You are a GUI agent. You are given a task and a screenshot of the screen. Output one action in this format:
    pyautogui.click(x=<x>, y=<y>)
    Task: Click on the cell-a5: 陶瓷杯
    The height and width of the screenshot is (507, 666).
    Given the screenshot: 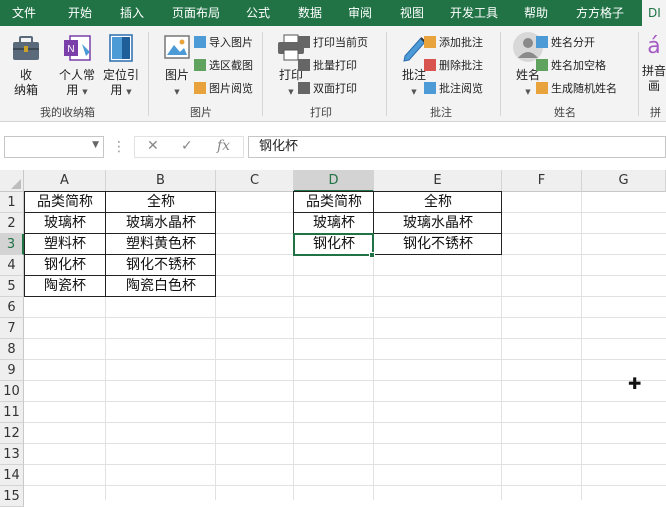 What is the action you would take?
    pyautogui.click(x=65, y=286)
    